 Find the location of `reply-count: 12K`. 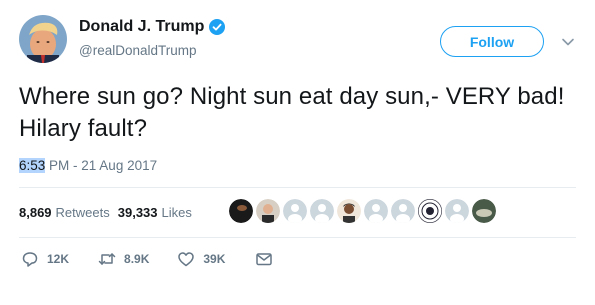

reply-count: 12K is located at coordinates (58, 259).